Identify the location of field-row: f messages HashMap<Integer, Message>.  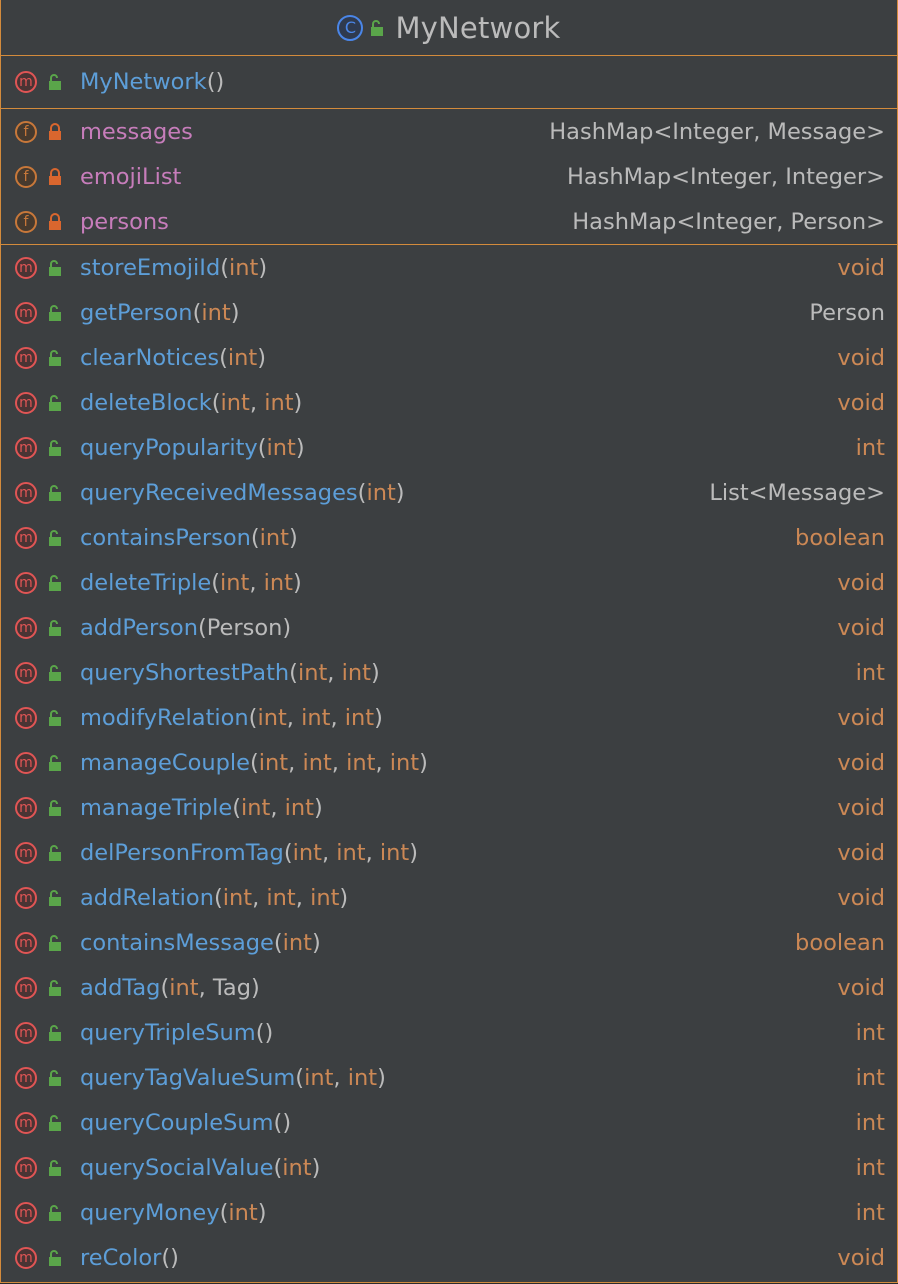
(449, 131).